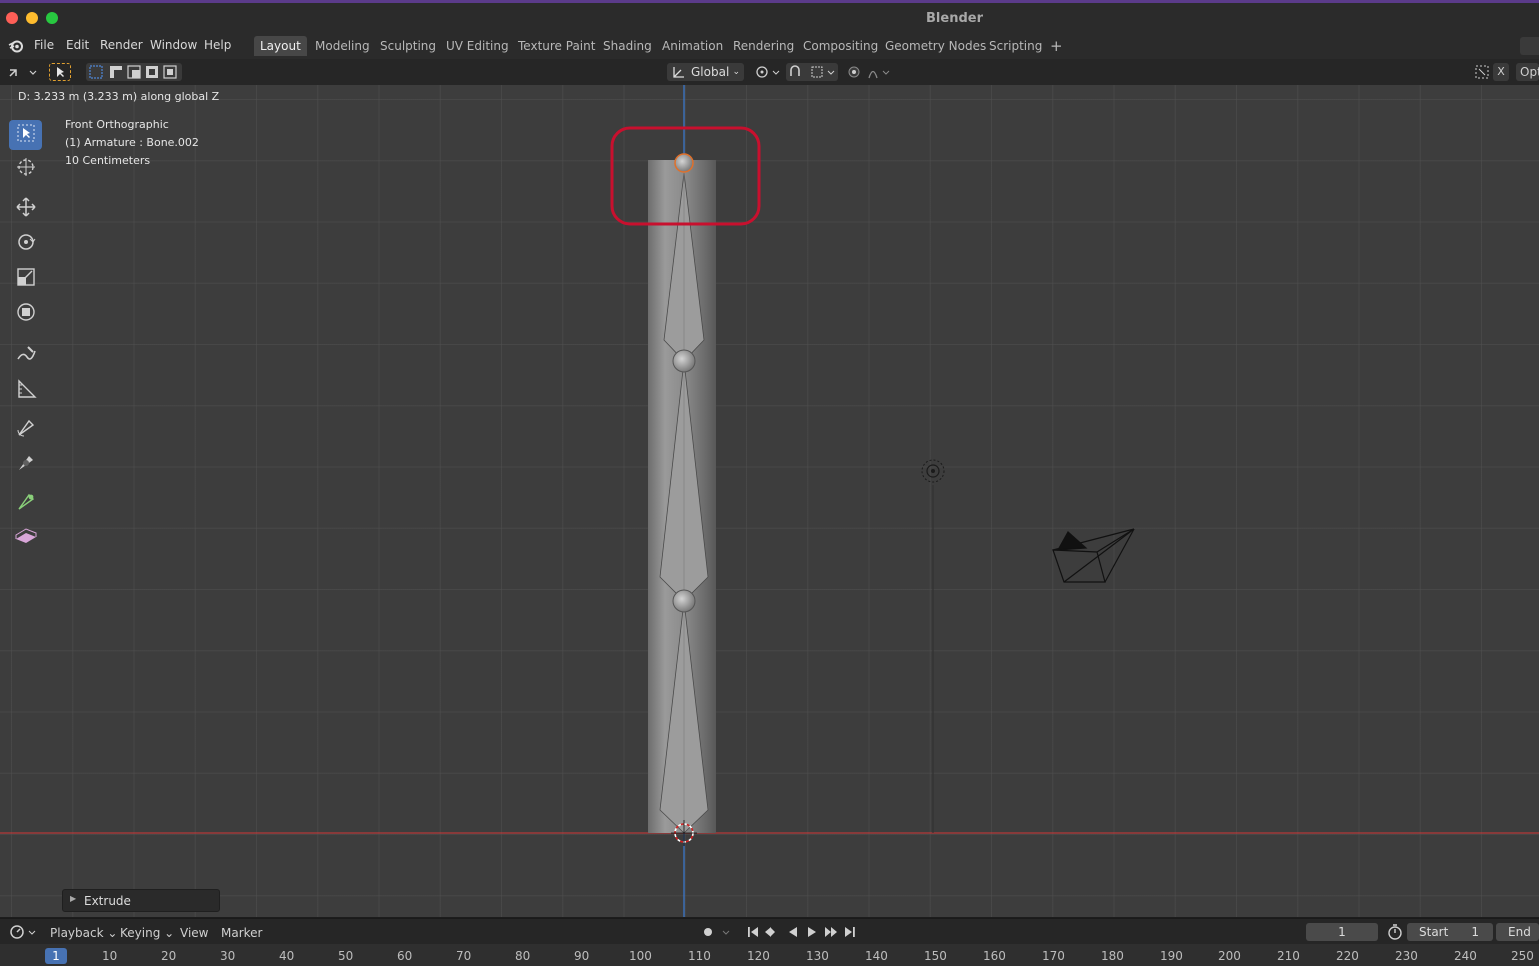  Describe the element at coordinates (147, 933) in the screenshot. I see `menu-keying: Keying ⌄` at that location.